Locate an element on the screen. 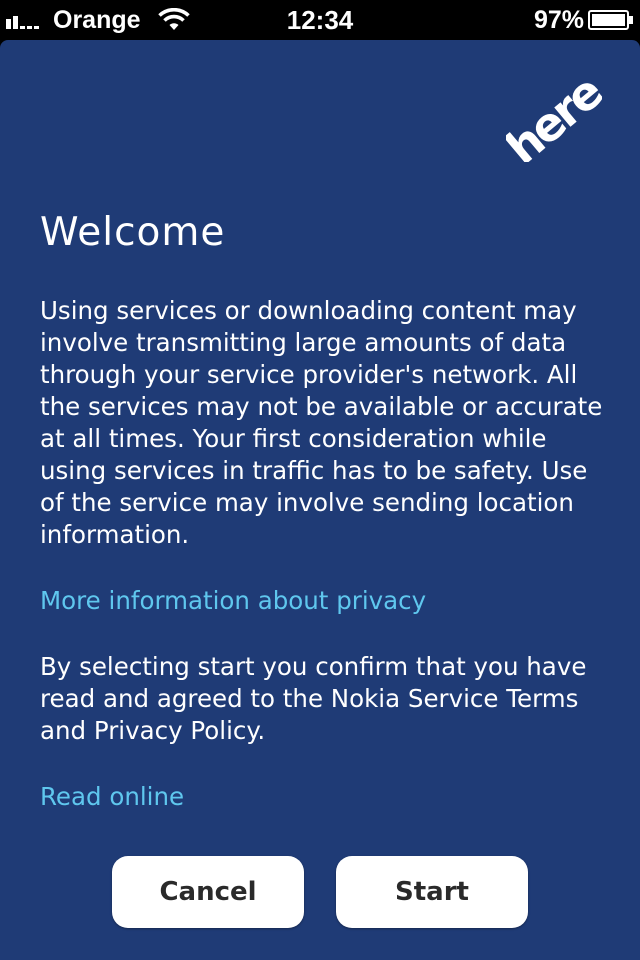  here-logo-text: here is located at coordinates (554, 121).